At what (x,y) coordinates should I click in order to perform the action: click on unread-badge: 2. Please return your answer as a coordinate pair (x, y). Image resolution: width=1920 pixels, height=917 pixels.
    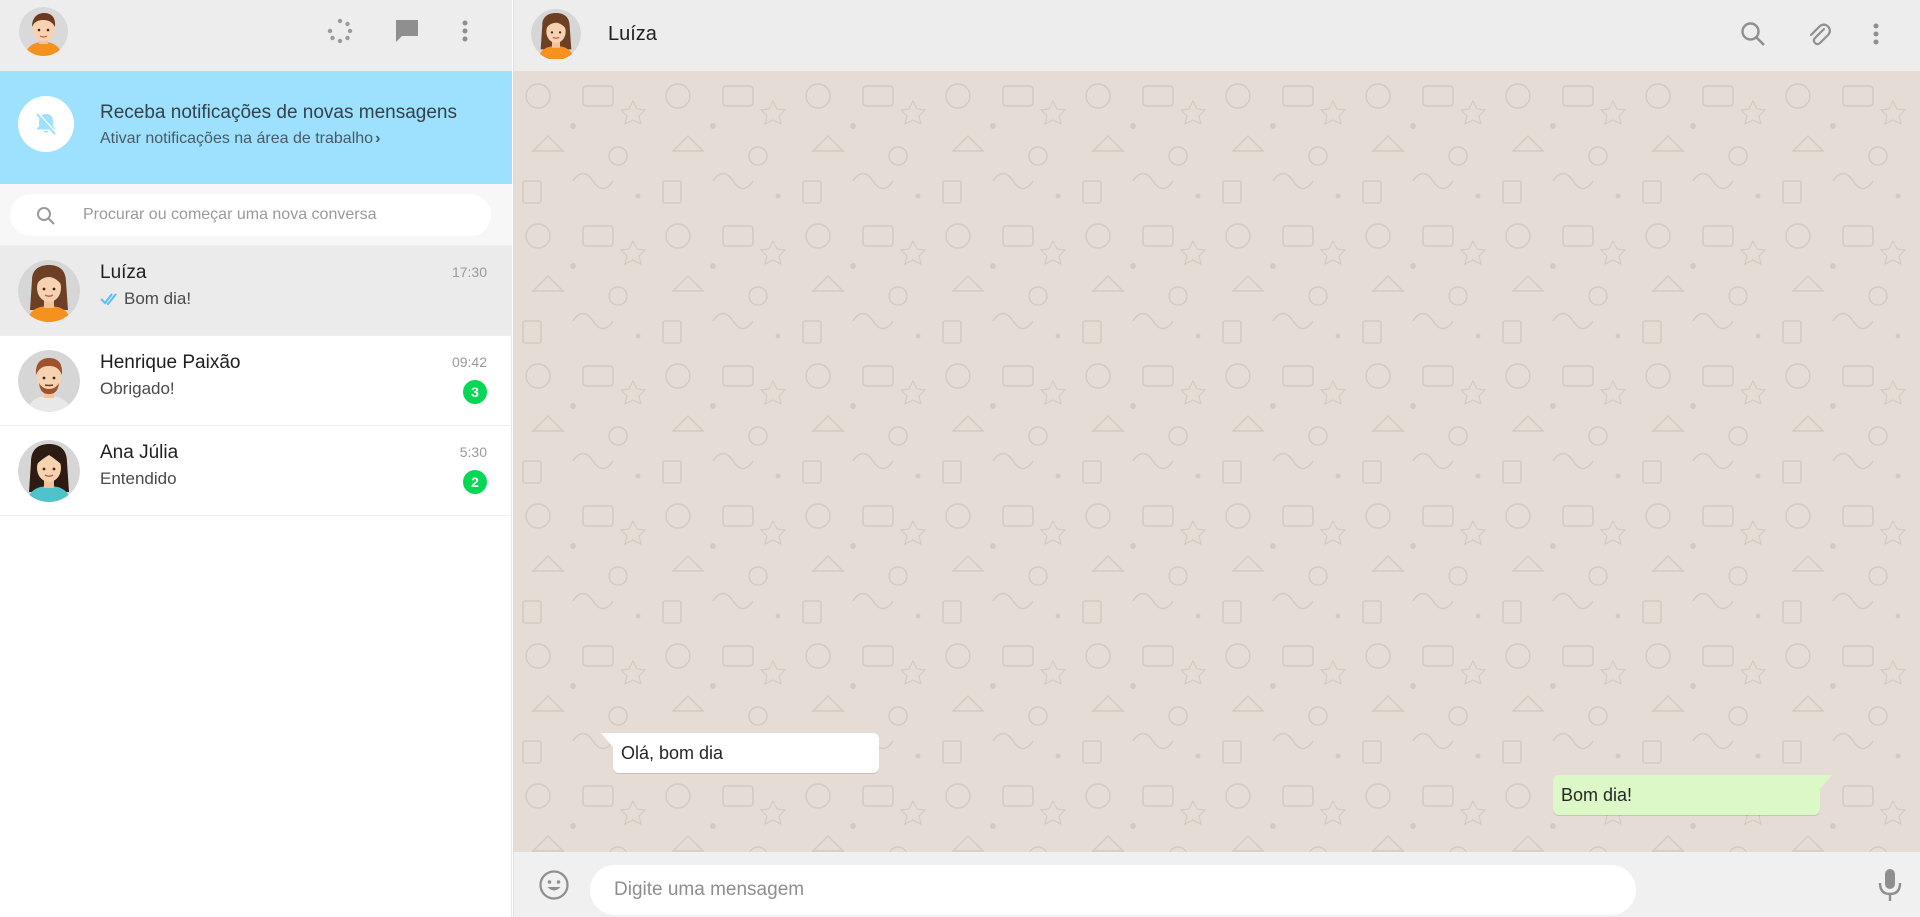
    Looking at the image, I should click on (475, 482).